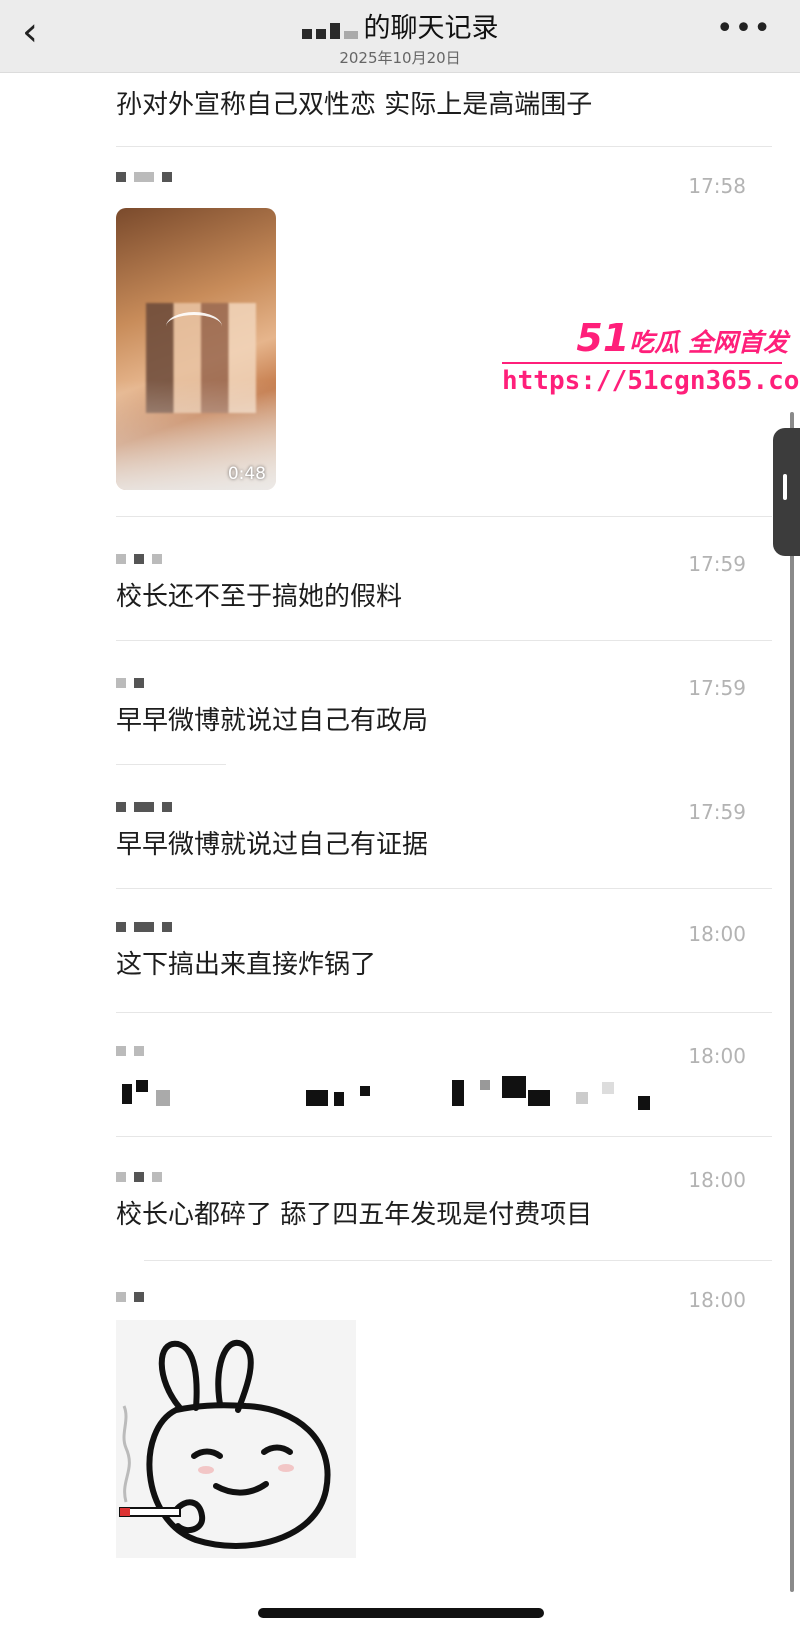  I want to click on chat-message: 孙对外宣称自己双性恋 实际上是高端围子, so click(444, 102).